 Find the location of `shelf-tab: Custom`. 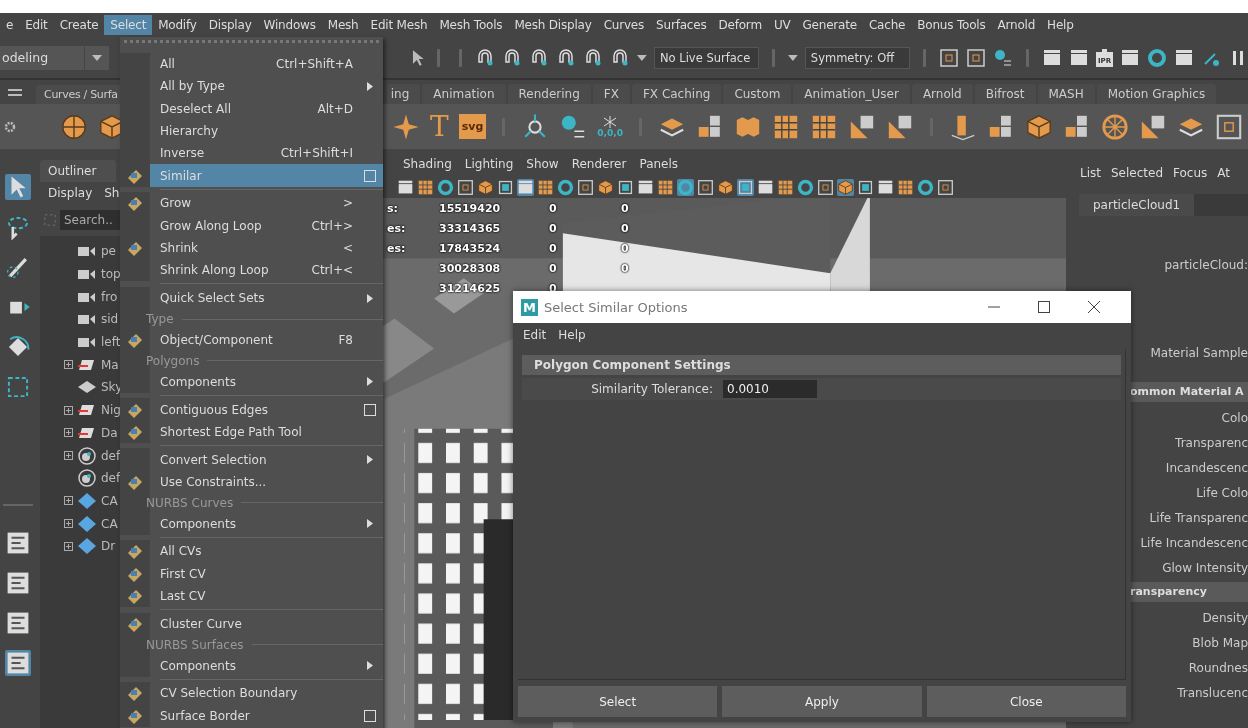

shelf-tab: Custom is located at coordinates (757, 94).